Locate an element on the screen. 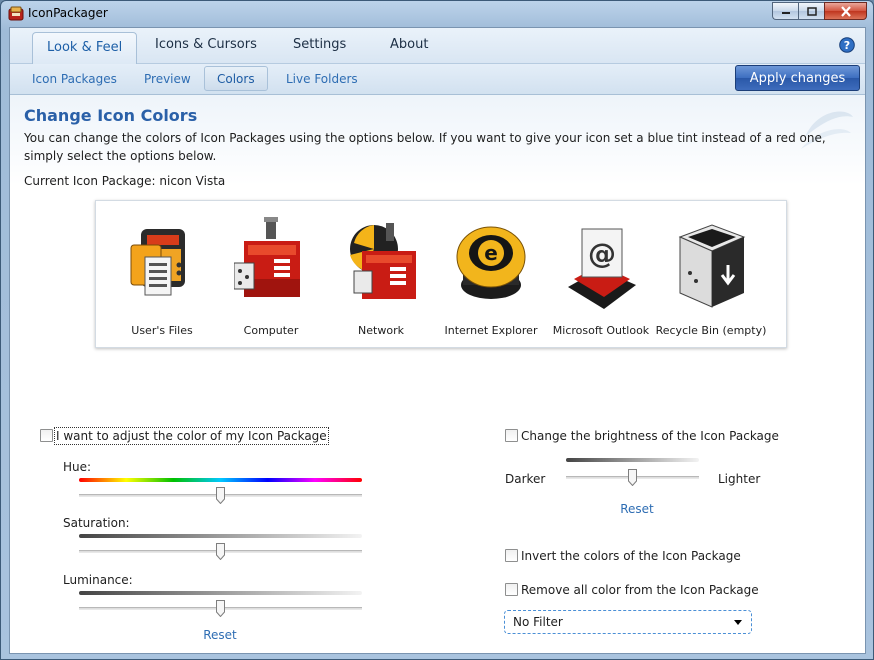  color-reset-link: Reset is located at coordinates (220, 635).